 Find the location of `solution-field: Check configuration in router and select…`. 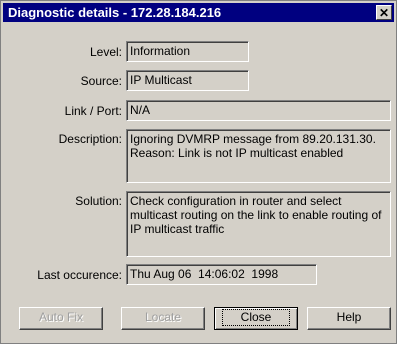

solution-field: Check configuration in router and select… is located at coordinates (258, 224).